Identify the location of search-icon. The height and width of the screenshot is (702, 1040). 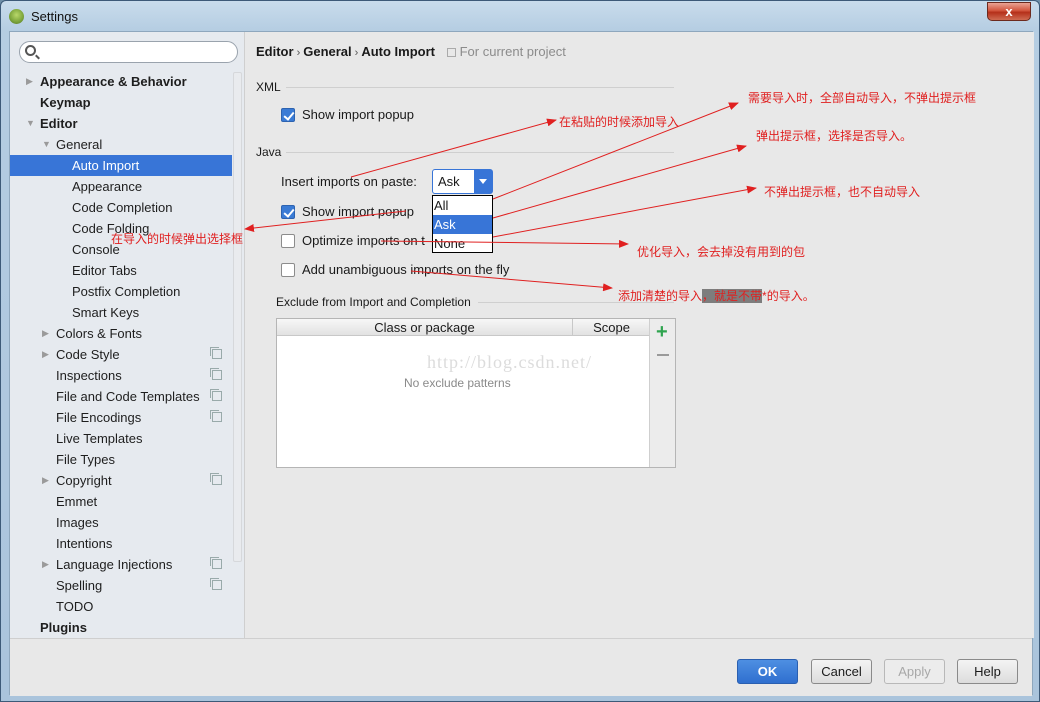
(30, 50).